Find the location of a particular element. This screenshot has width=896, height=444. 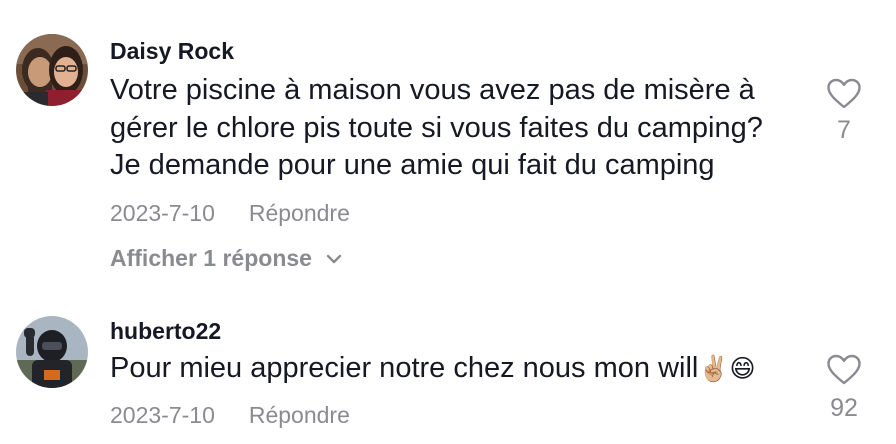

chevron-down-icon is located at coordinates (334, 259).